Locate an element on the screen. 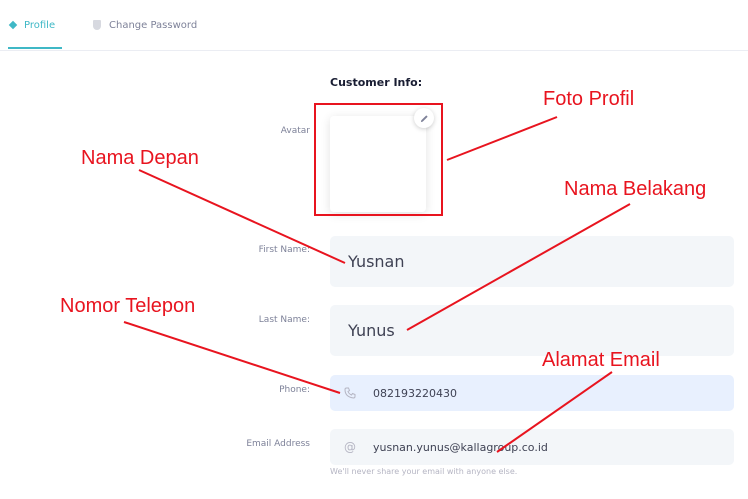 Image resolution: width=748 pixels, height=499 pixels. annotation-alamat-email: Alamat Email is located at coordinates (601, 360).